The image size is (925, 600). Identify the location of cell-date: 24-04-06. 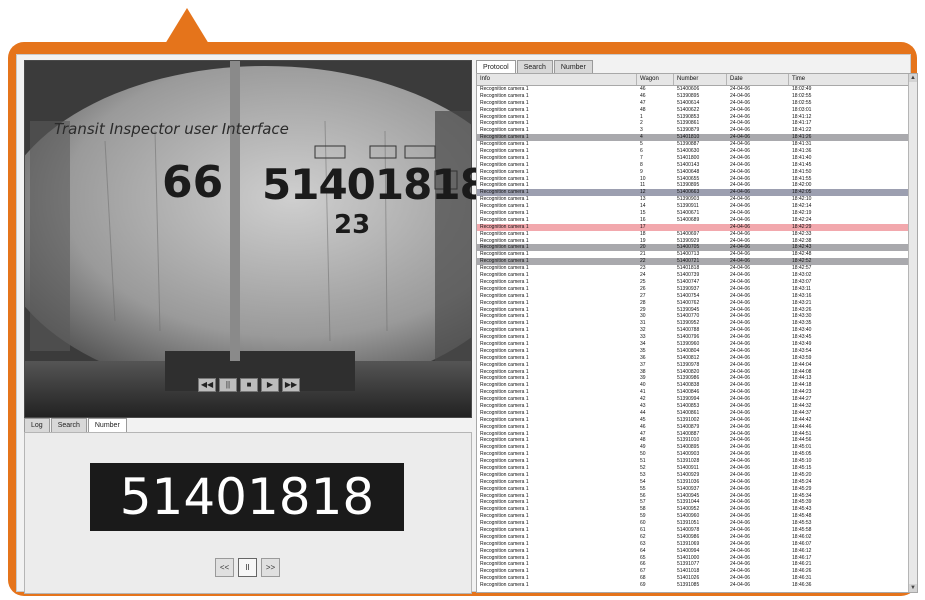
(740, 102).